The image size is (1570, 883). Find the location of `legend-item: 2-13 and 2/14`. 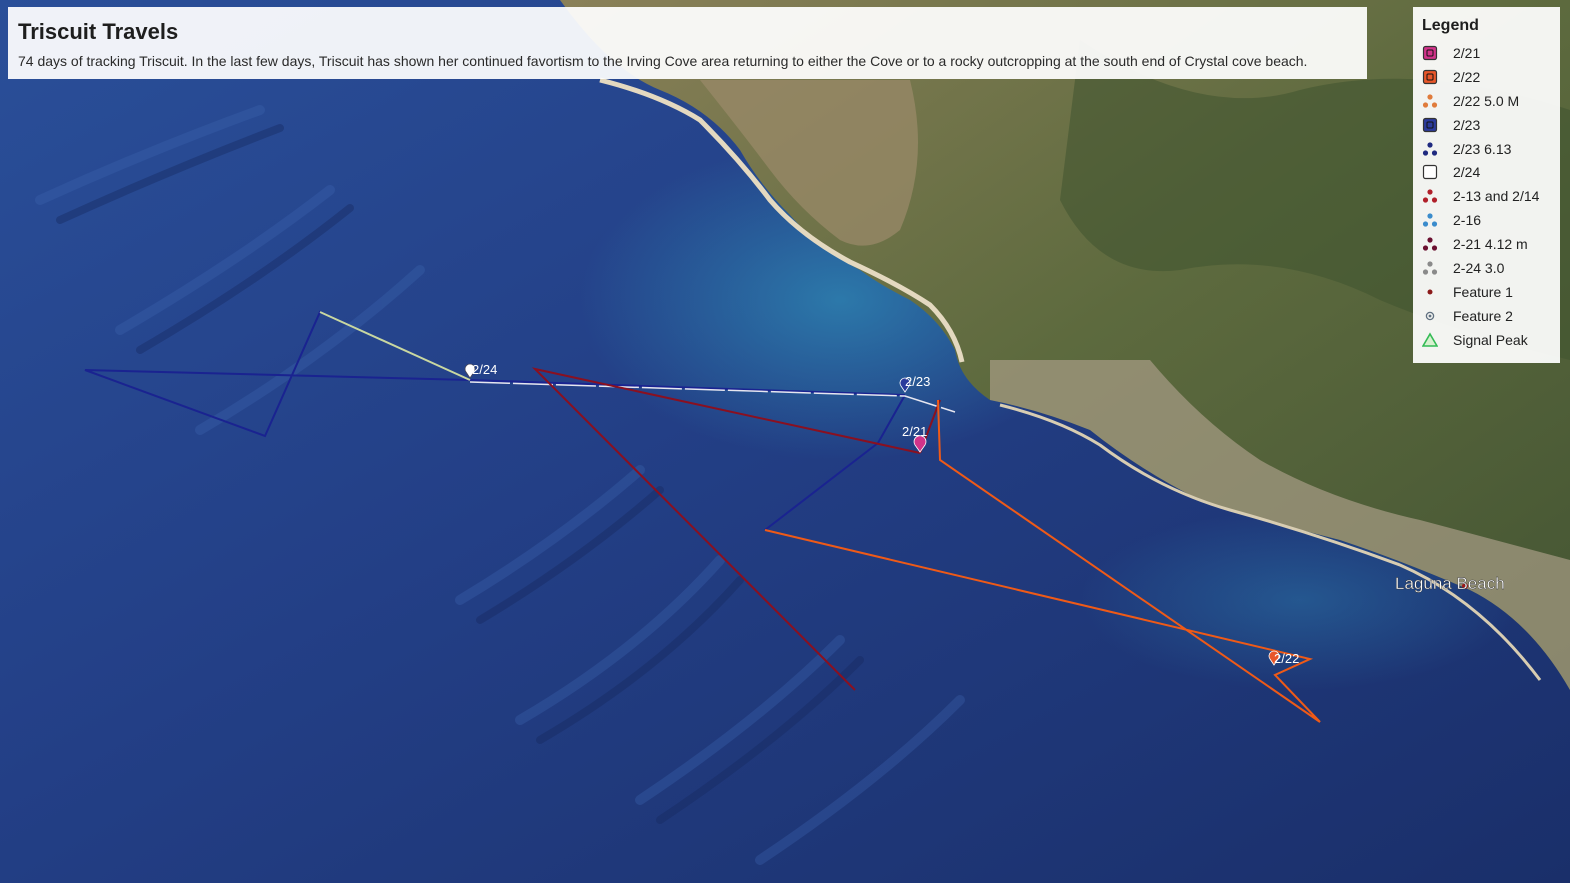

legend-item: 2-13 and 2/14 is located at coordinates (1486, 196).